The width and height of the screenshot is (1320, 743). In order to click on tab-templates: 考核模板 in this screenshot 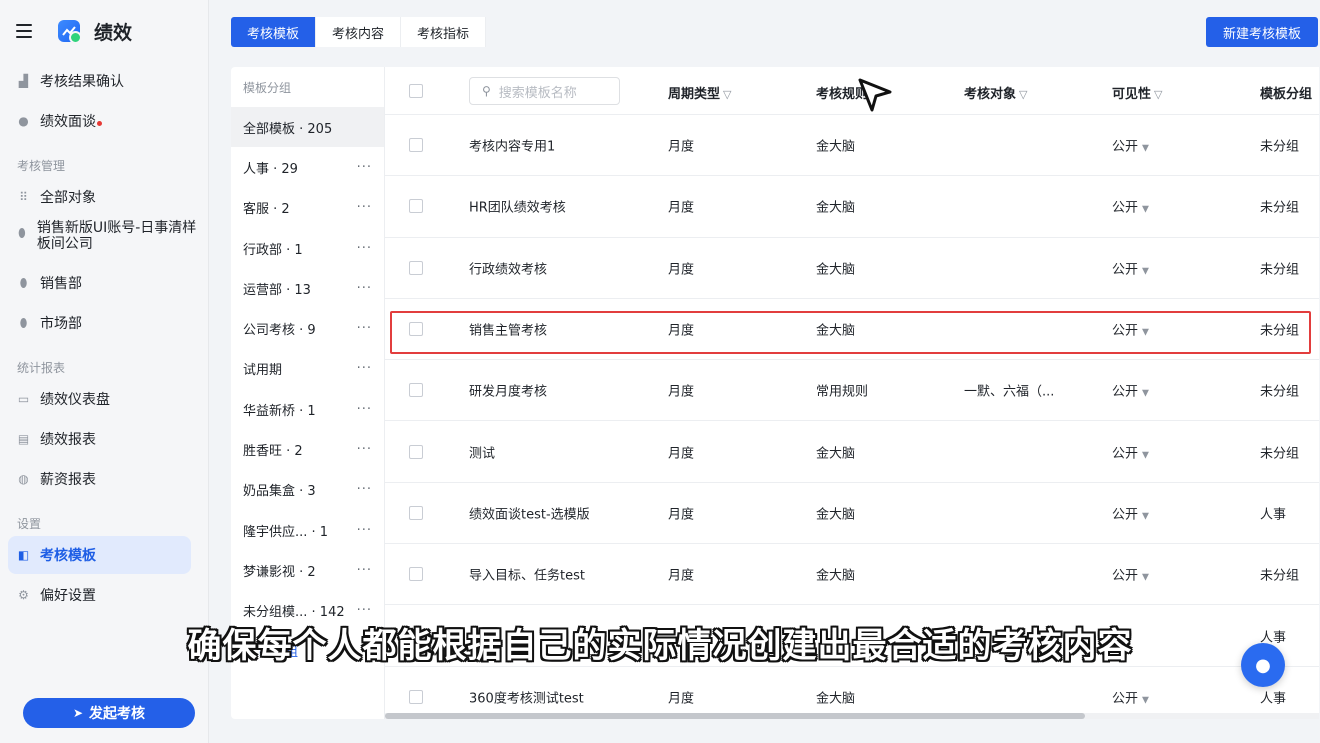, I will do `click(274, 32)`.